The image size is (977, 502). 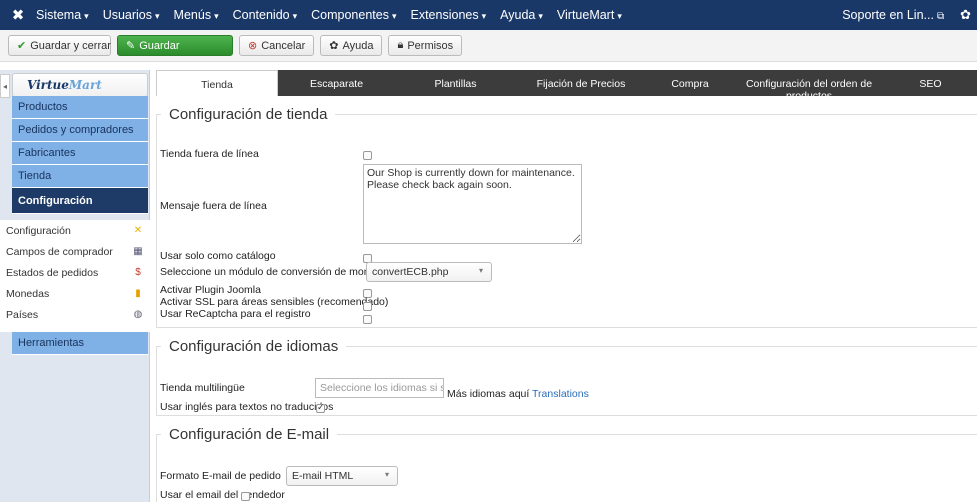 I want to click on email-format-select: E-mail HTML ▾, so click(x=342, y=476).